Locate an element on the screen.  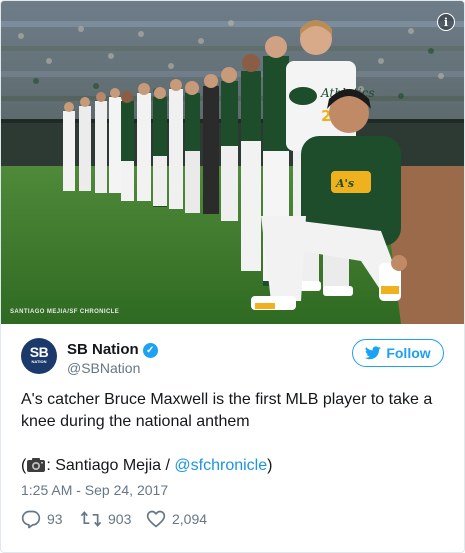
reply-count: 93 is located at coordinates (55, 519).